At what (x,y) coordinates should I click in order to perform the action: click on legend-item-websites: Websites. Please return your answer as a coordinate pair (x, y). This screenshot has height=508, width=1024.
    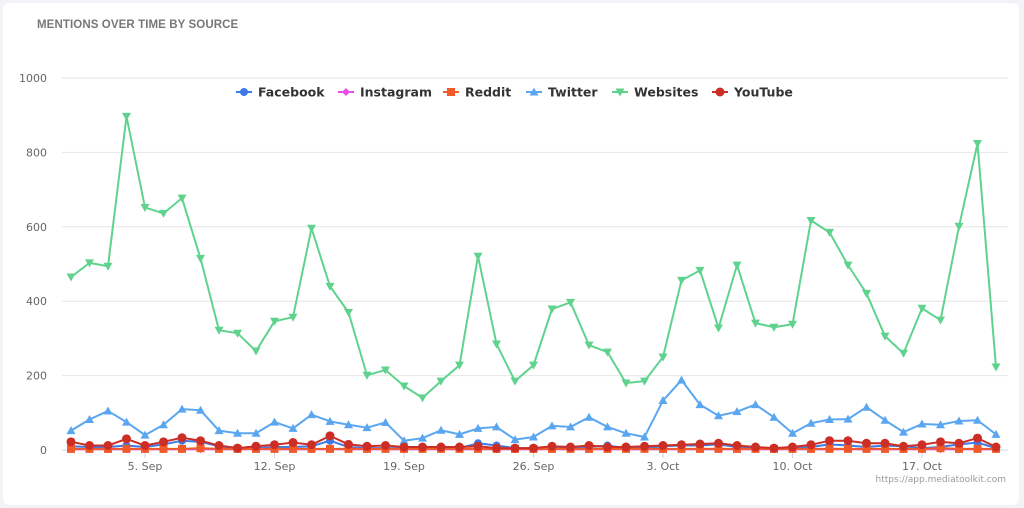
    Looking at the image, I should click on (655, 92).